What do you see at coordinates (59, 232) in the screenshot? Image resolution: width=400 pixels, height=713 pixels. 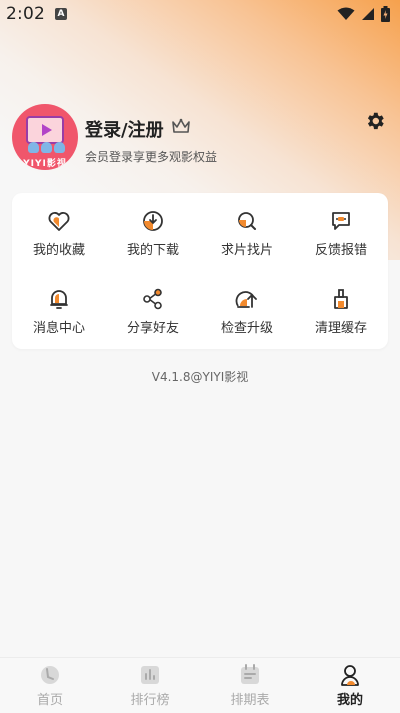 I see `feature-favorites: 我的收藏` at bounding box center [59, 232].